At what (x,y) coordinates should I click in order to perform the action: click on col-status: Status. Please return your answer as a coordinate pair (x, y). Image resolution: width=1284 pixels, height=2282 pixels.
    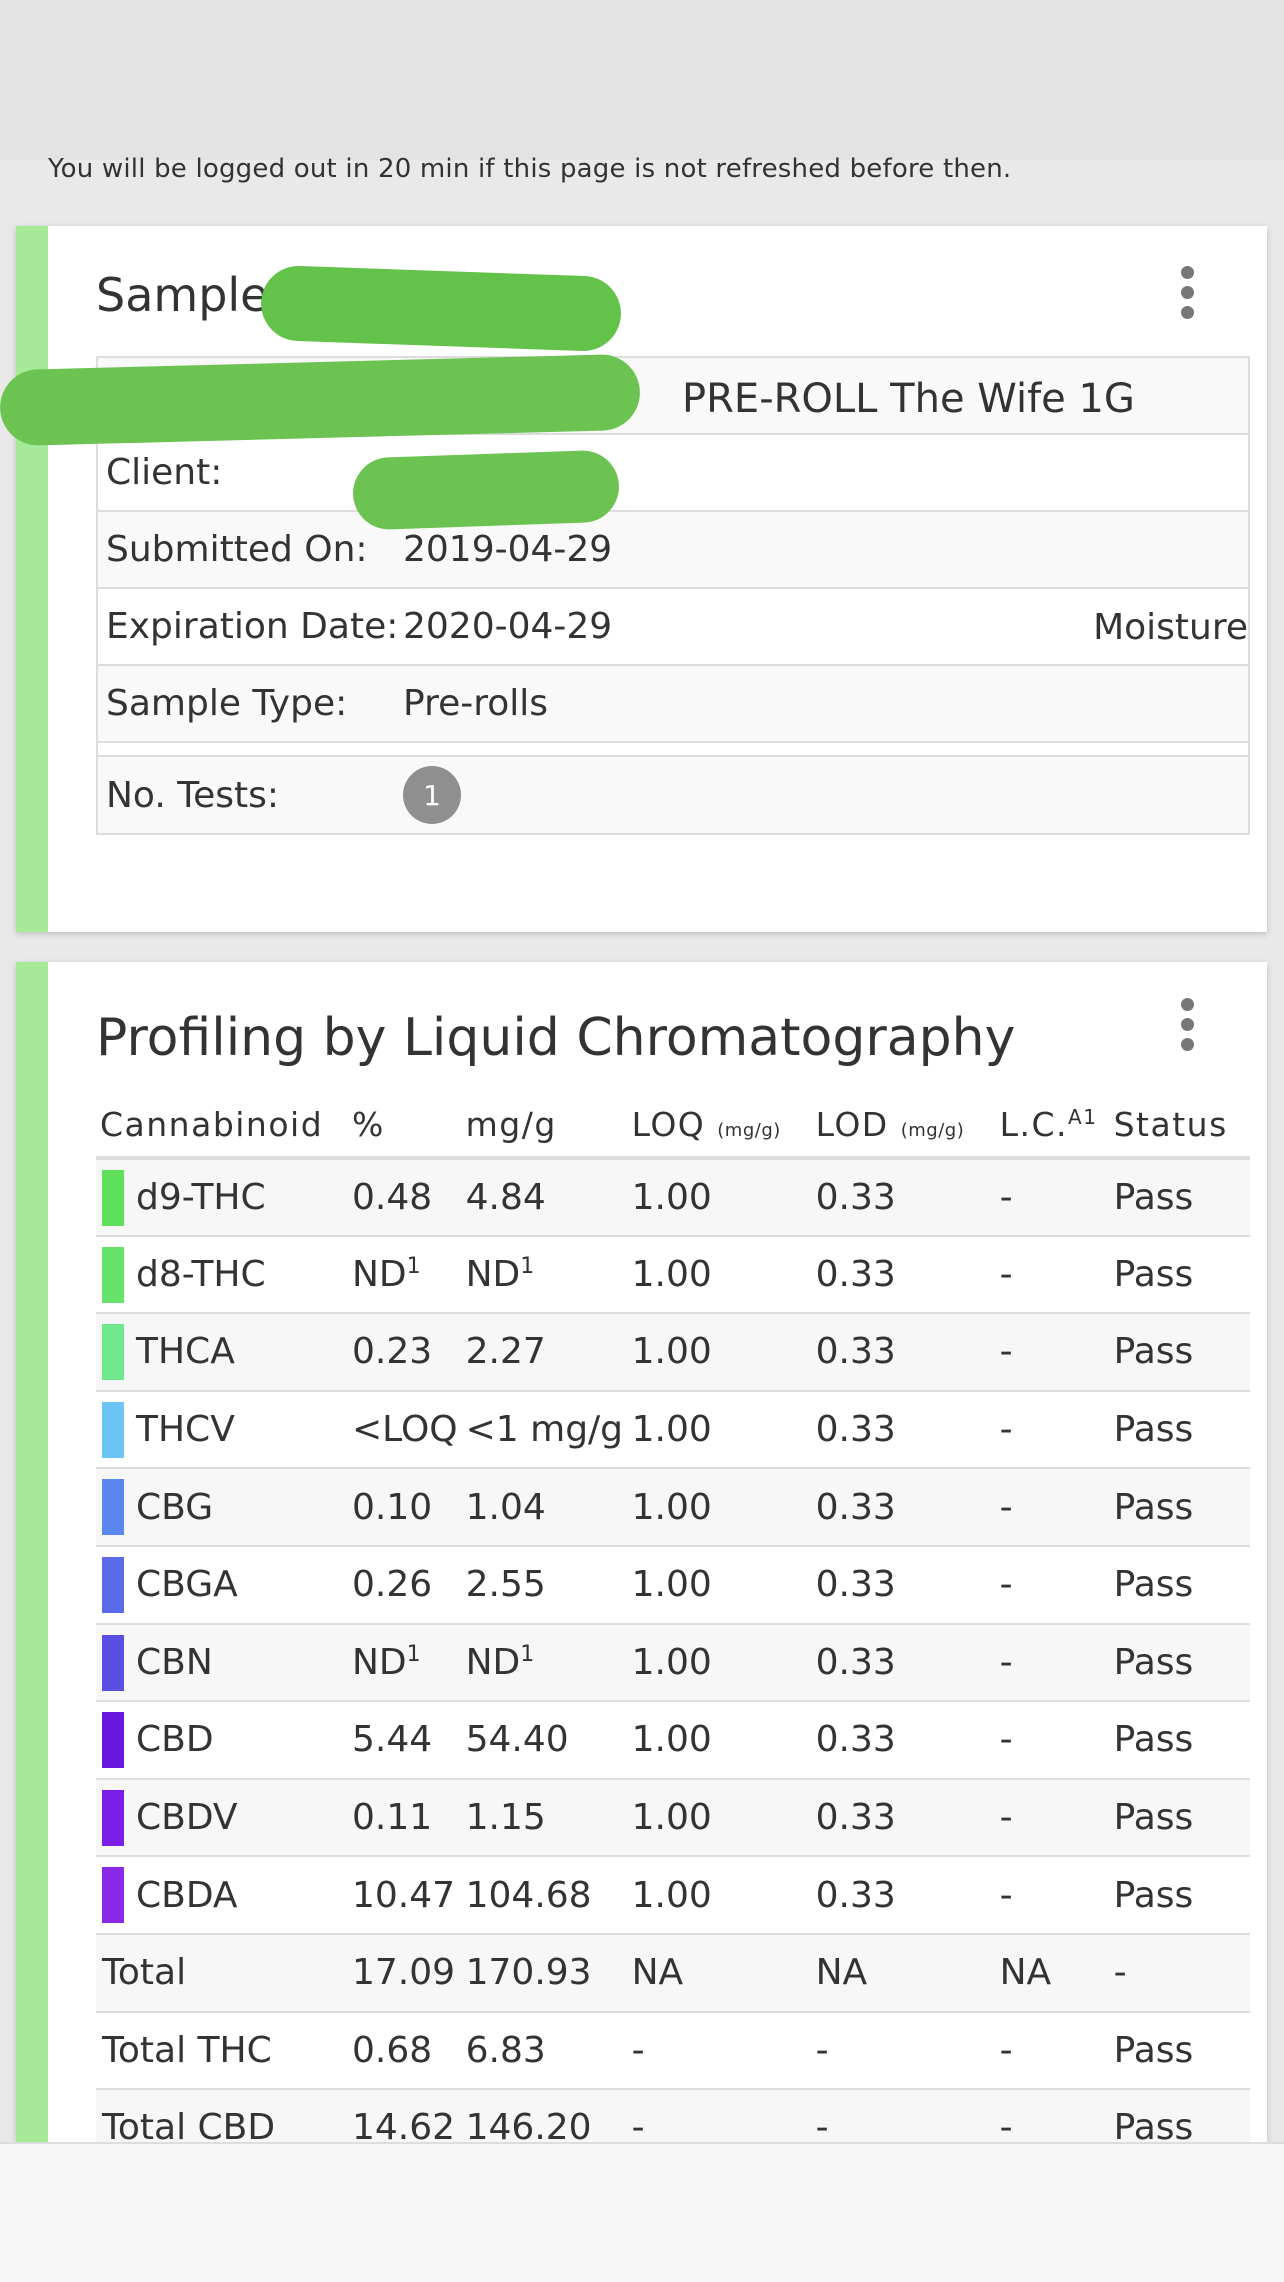
    Looking at the image, I should click on (1179, 1126).